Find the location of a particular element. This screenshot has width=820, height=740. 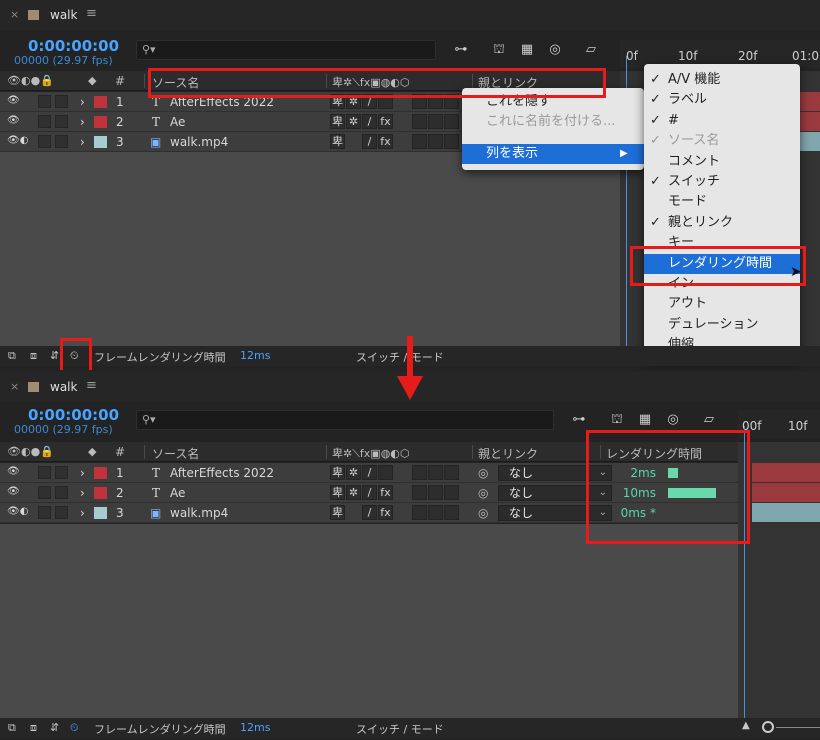

column-option-item: レンダリング時間 is located at coordinates (722, 263).